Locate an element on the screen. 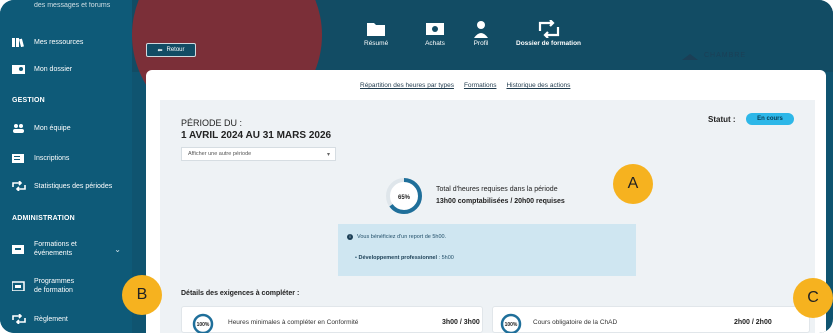  nav-dossier-formation: Dossier de formation is located at coordinates (548, 32).